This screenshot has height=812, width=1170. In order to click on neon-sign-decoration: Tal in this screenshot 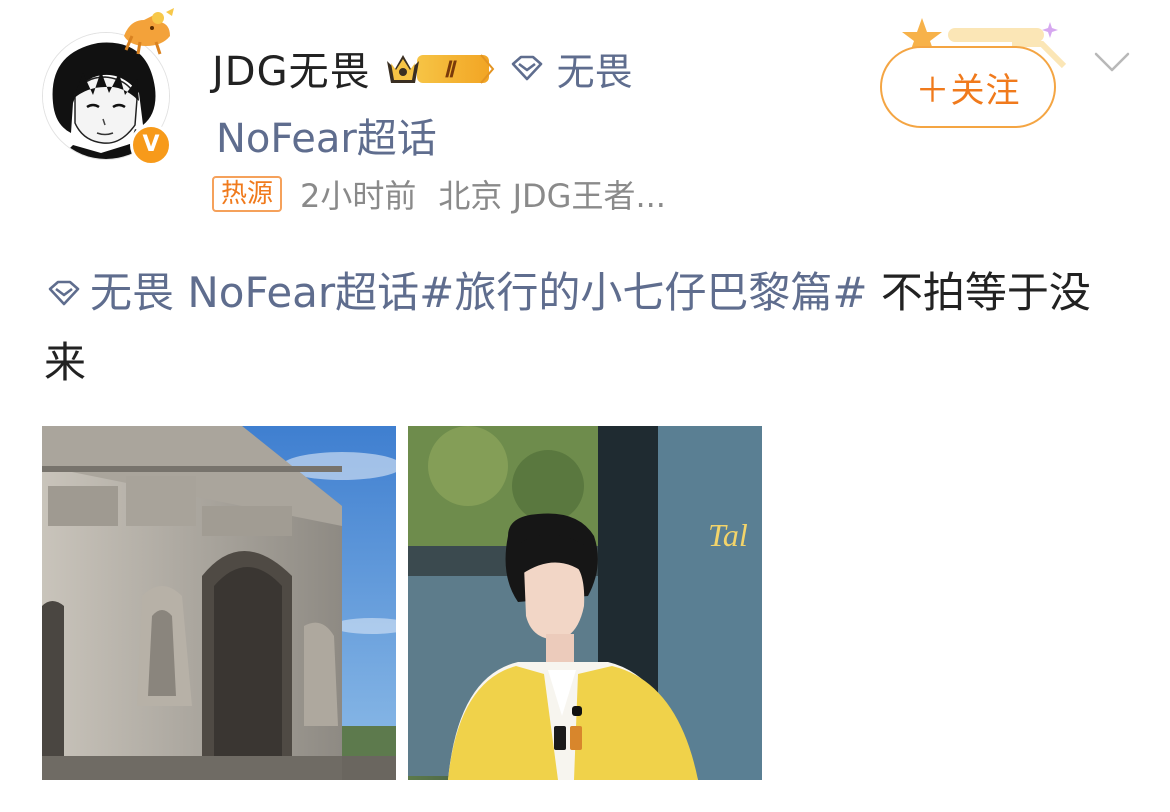, I will do `click(728, 535)`.